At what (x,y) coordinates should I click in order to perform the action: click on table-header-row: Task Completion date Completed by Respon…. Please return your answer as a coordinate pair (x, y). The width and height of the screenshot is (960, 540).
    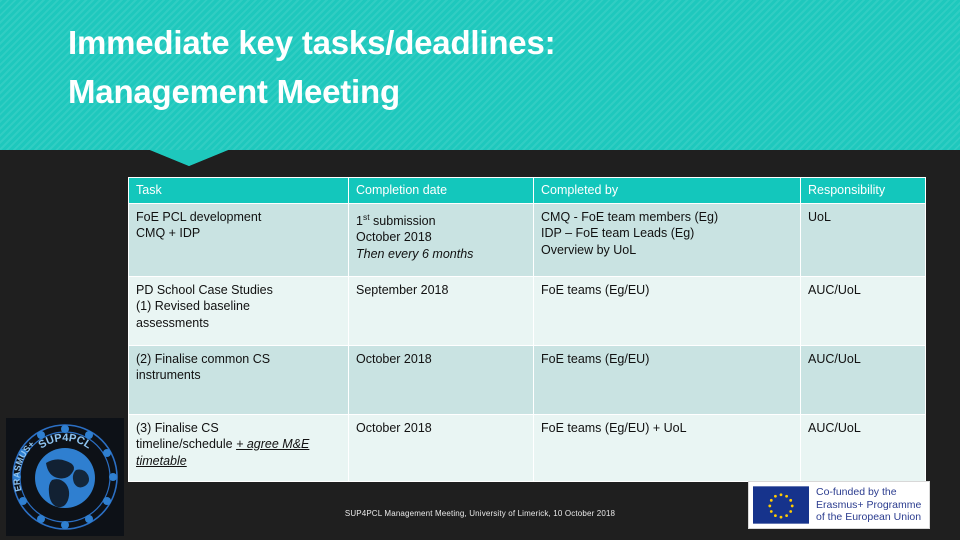
    Looking at the image, I should click on (527, 190).